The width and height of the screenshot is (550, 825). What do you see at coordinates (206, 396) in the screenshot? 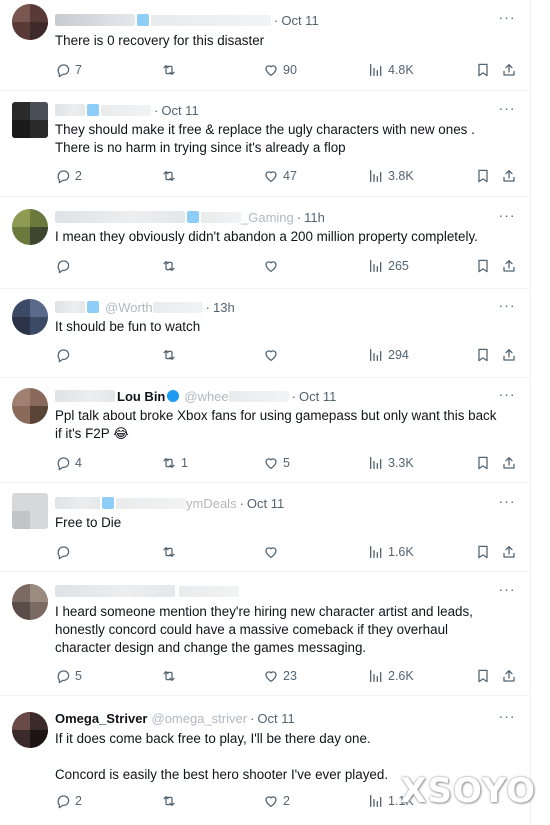
I see `author-handle: @whee` at bounding box center [206, 396].